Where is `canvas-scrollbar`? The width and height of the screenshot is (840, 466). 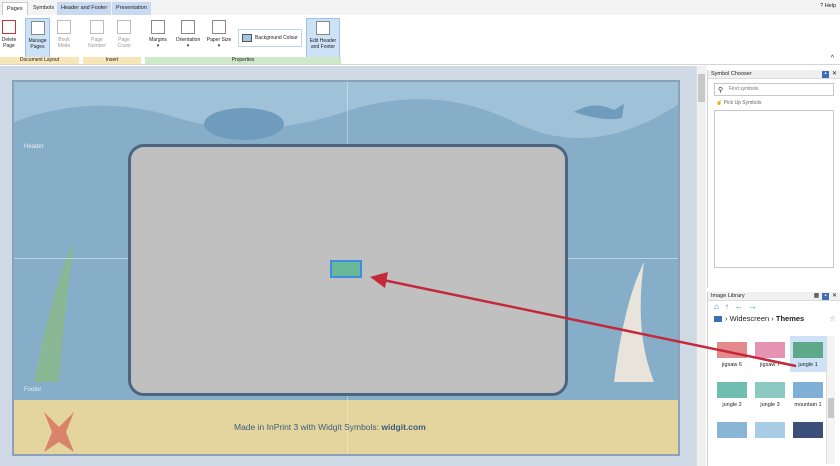 canvas-scrollbar is located at coordinates (701, 266).